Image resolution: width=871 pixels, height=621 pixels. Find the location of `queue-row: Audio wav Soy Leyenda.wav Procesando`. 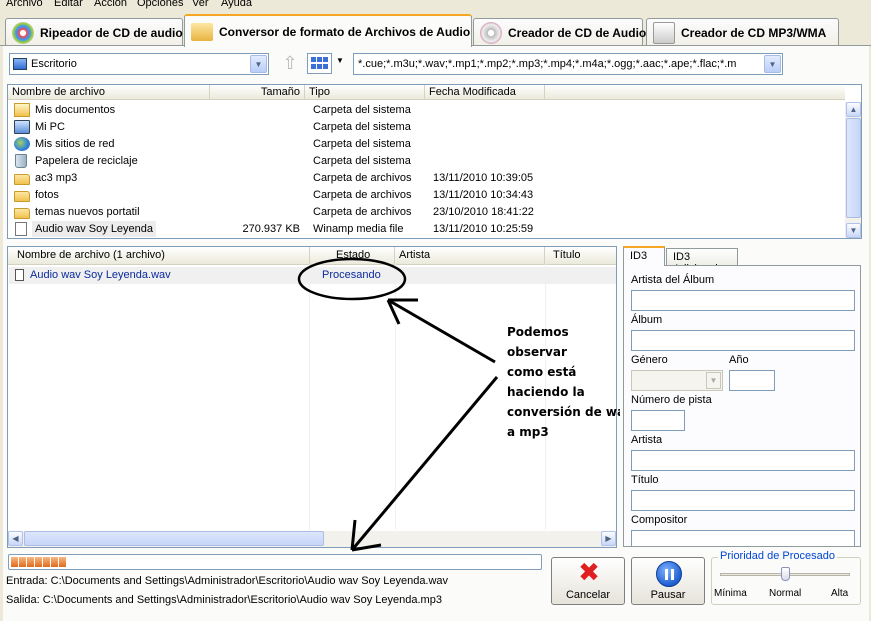

queue-row: Audio wav Soy Leyenda.wav Procesando is located at coordinates (312, 275).